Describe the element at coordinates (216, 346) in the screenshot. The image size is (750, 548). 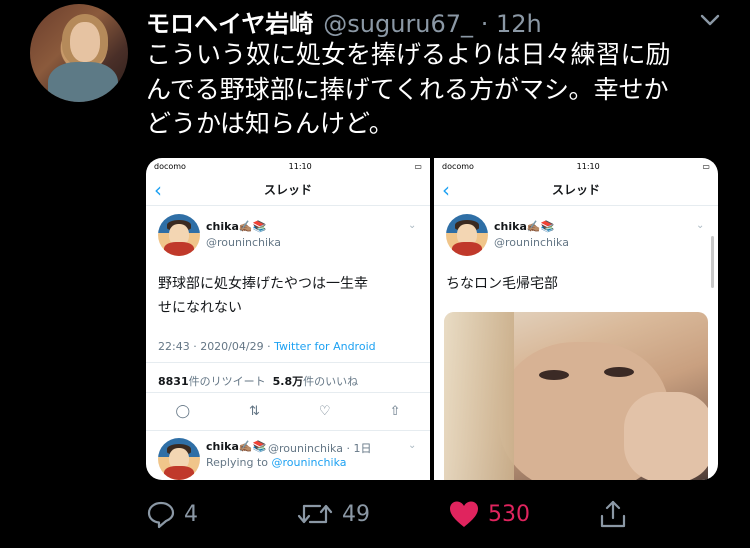
I see `timestamp-text: 22:43 · 2020/04/29 ·` at that location.